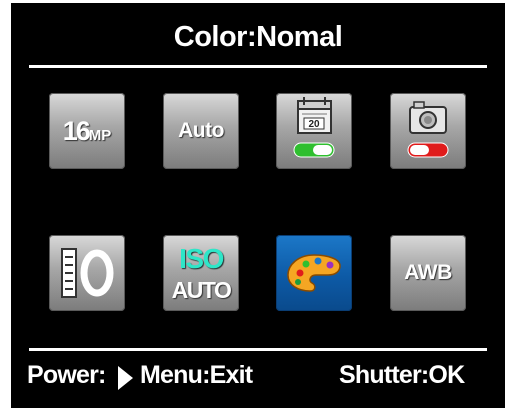 The height and width of the screenshot is (408, 515). I want to click on resolution-icon: 16 MP, so click(87, 131).